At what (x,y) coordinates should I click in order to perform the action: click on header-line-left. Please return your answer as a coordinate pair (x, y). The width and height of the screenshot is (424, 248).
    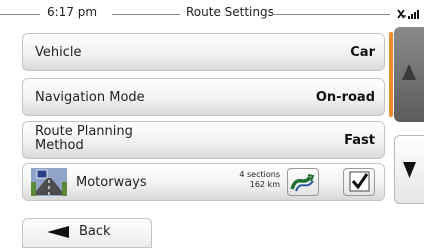
    Looking at the image, I should click on (20, 14).